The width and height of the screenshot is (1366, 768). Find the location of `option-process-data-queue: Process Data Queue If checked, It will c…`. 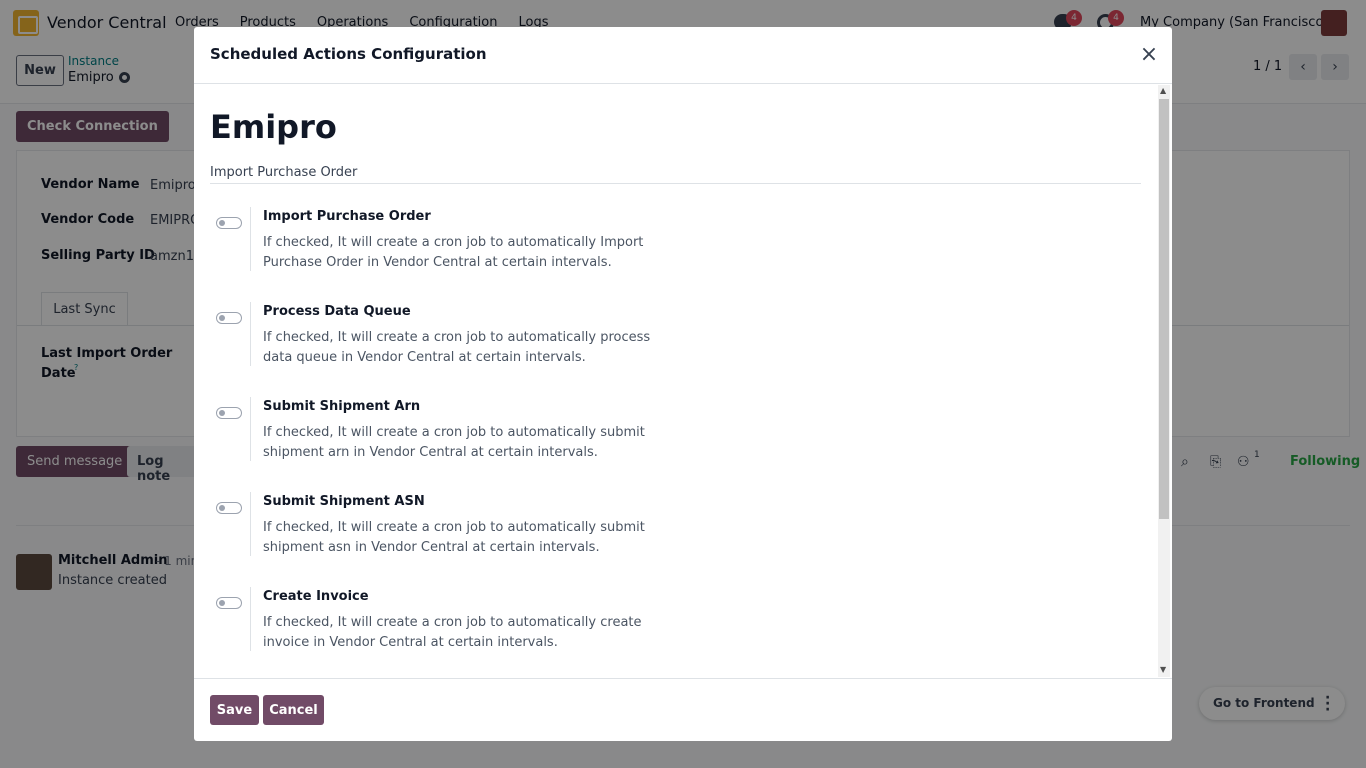

option-process-data-queue: Process Data Queue If checked, It will c… is located at coordinates (530, 337).